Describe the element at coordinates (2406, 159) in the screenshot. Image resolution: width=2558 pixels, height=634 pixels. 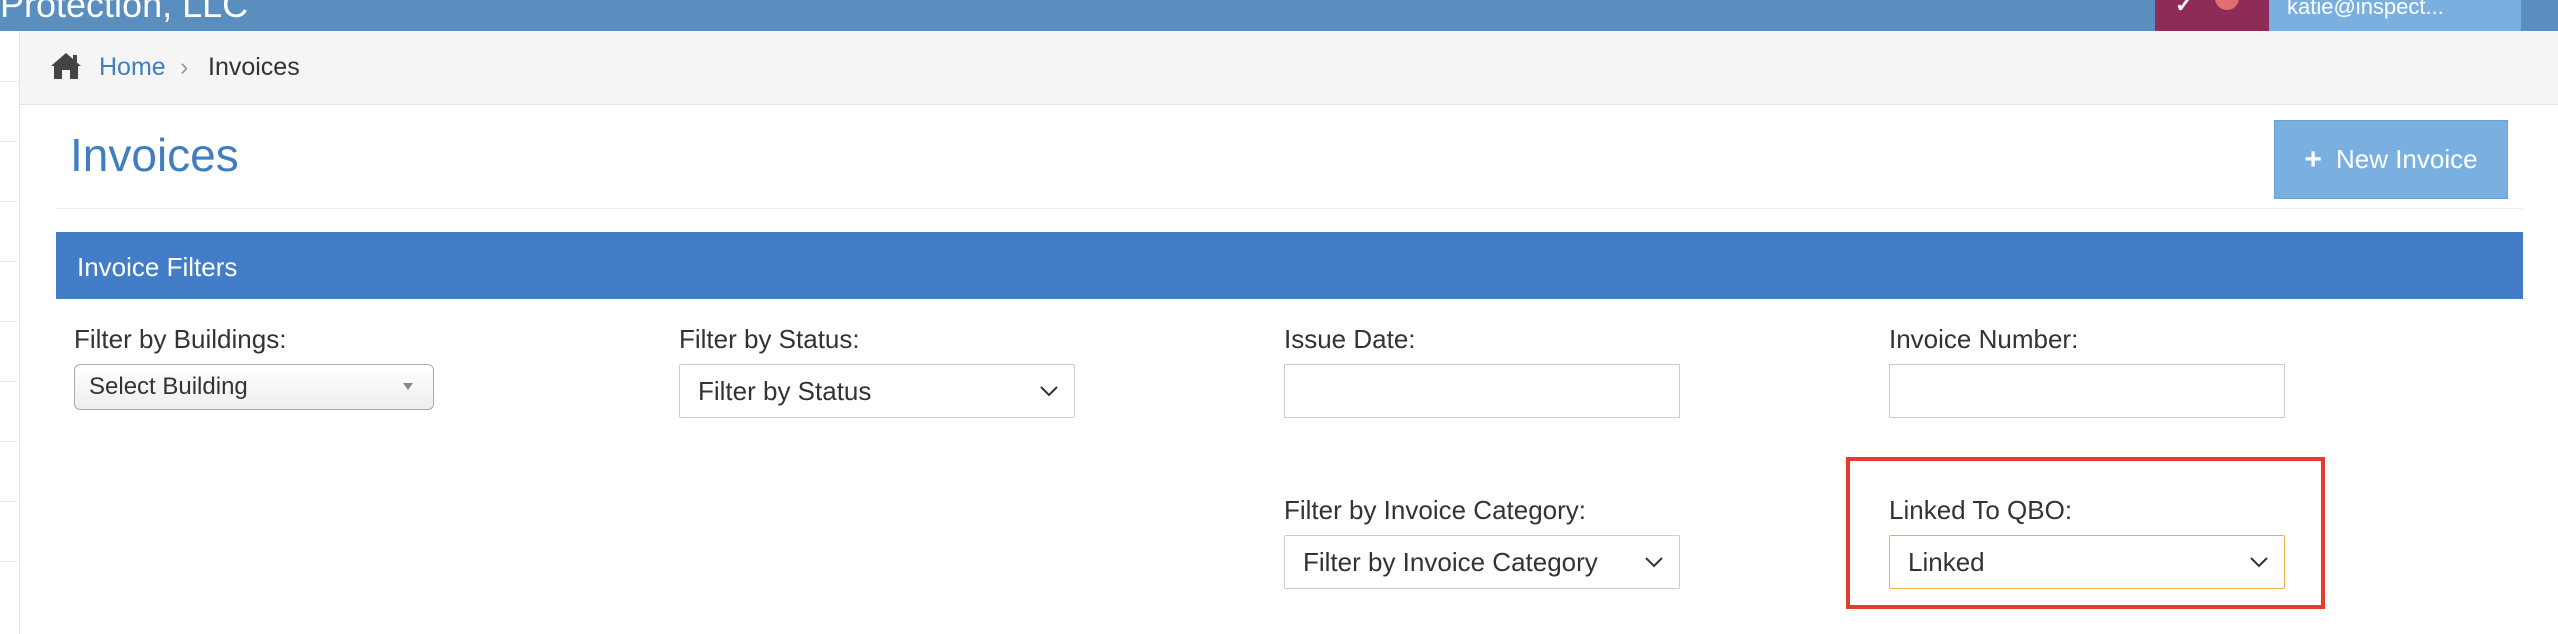
I see `new-invoice-label: New Invoice` at that location.